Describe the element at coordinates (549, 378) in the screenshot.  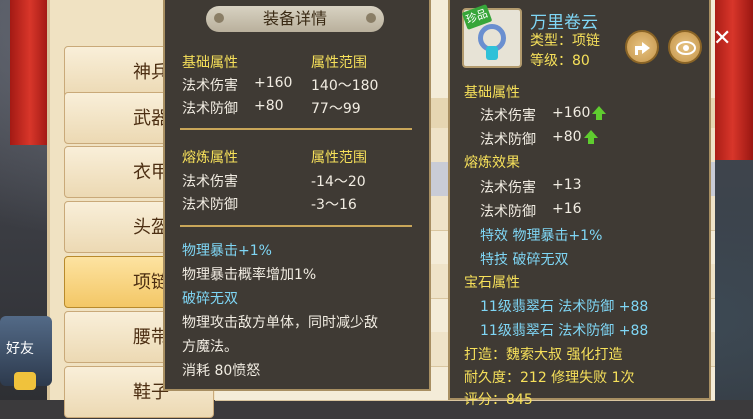
I see `durability-info: 耐久度：212 修理失败 1次` at that location.